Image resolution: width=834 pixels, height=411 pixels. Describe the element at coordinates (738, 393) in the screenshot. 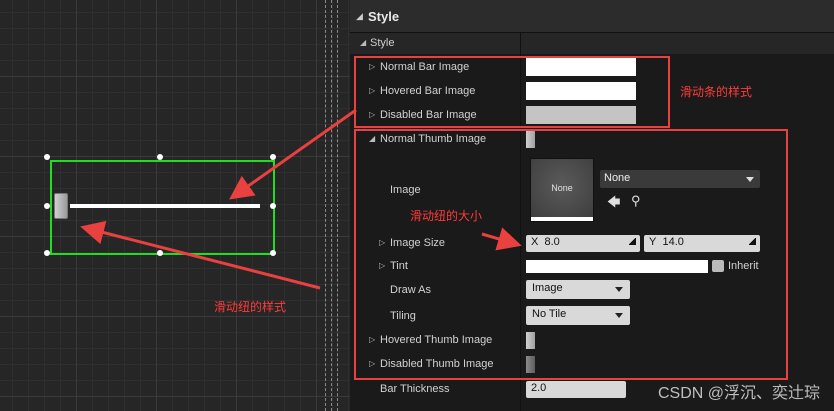

I see `watermark: CSDN @浮沉、奕辻琮` at that location.